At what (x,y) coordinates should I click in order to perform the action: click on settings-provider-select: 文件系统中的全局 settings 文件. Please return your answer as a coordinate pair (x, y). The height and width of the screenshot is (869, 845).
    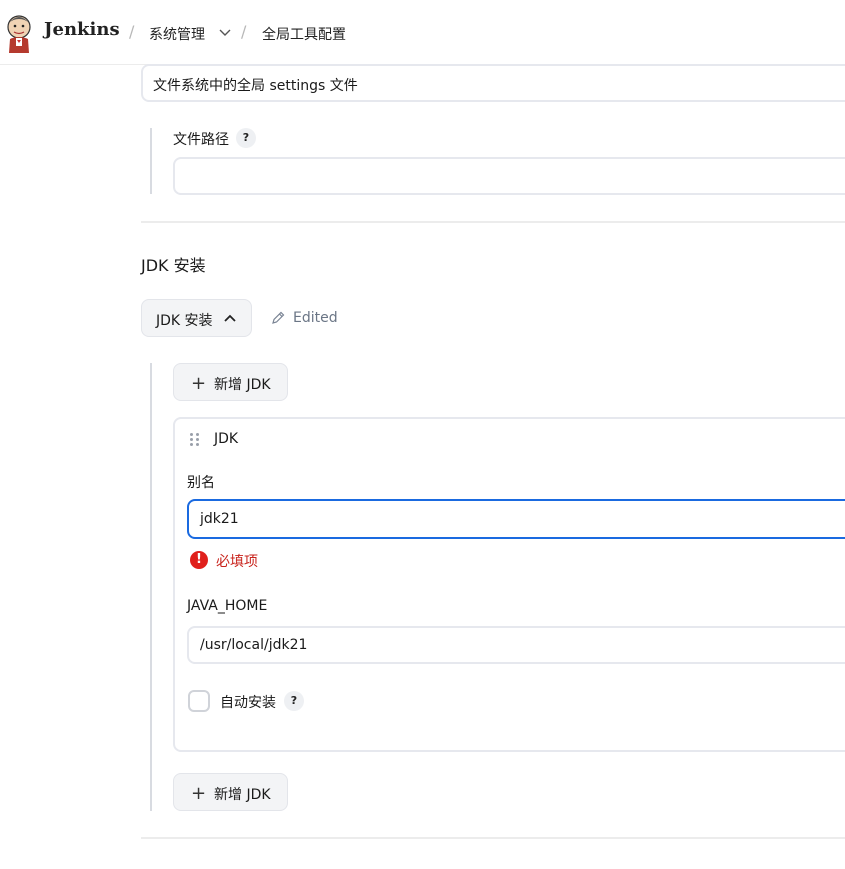
    Looking at the image, I should click on (493, 83).